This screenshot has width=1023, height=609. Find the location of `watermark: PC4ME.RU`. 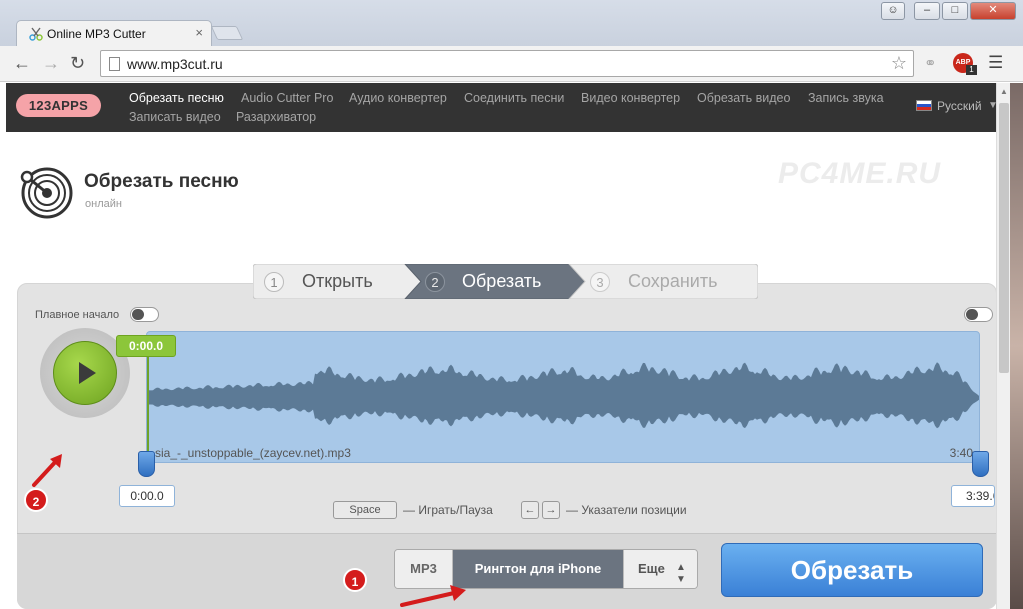

watermark: PC4ME.RU is located at coordinates (860, 173).